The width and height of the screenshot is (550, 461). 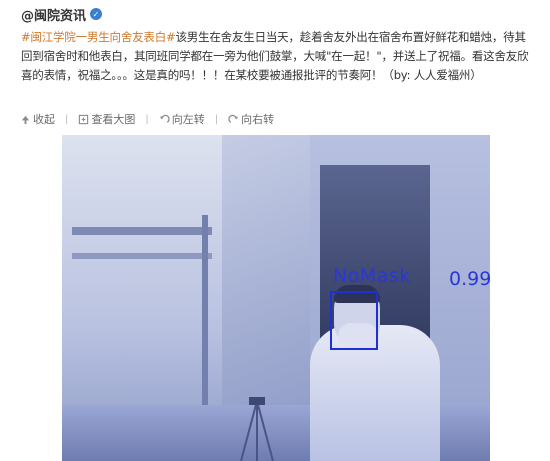 I want to click on rotate-left-button: 向左转, so click(x=182, y=119).